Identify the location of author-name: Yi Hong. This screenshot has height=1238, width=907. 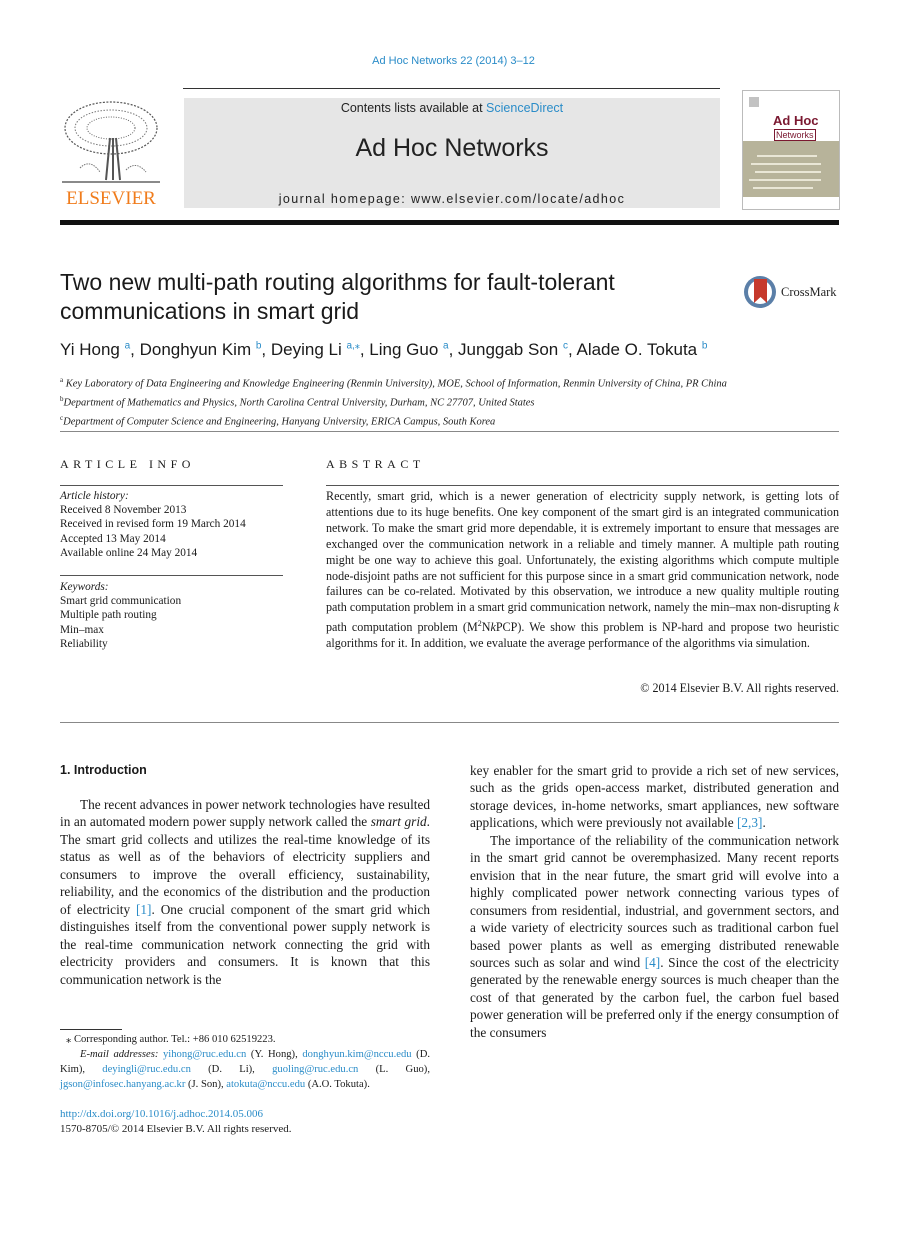
(90, 349).